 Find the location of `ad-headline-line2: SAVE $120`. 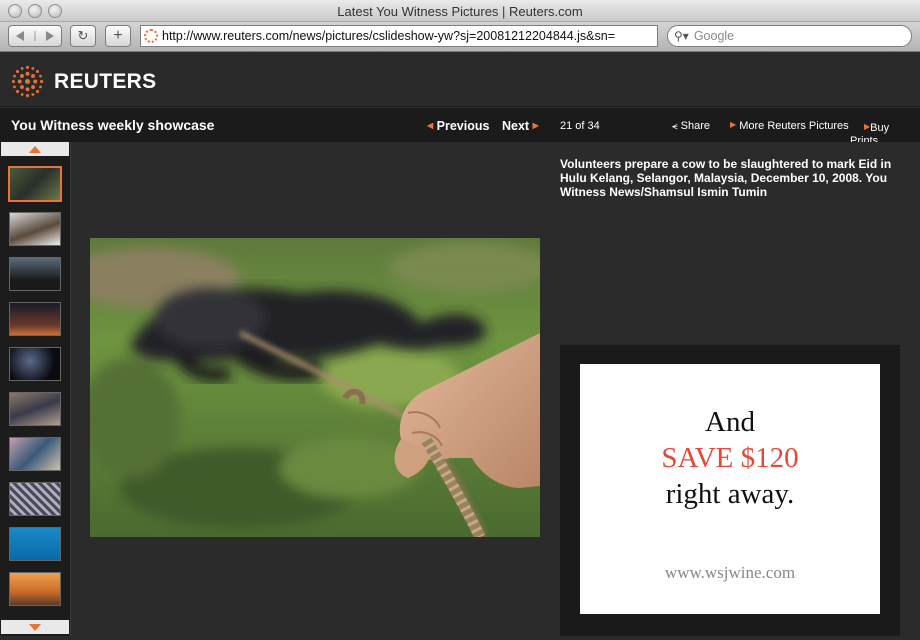

ad-headline-line2: SAVE $120 is located at coordinates (730, 458).